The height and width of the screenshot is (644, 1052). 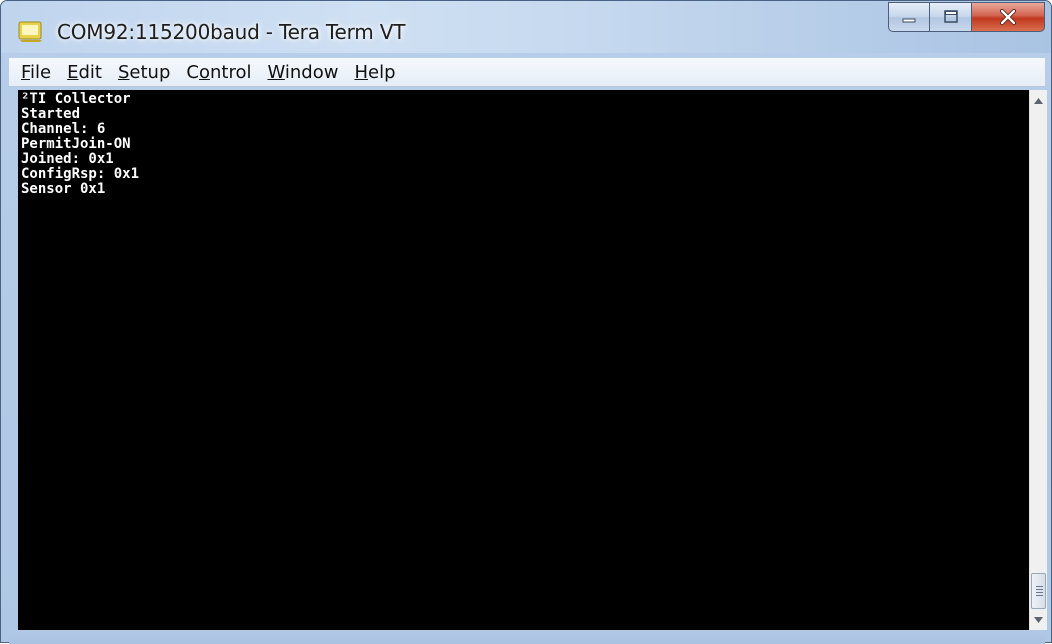 I want to click on menu-edit-mnemonic: E, so click(x=73, y=72).